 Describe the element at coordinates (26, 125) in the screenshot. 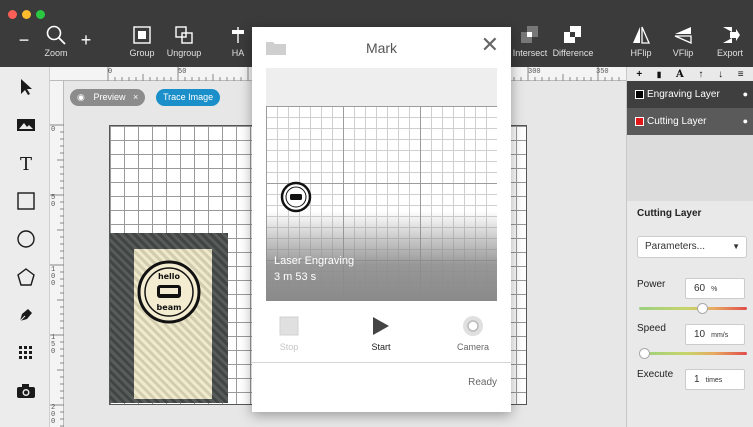

I see `image-tool` at that location.